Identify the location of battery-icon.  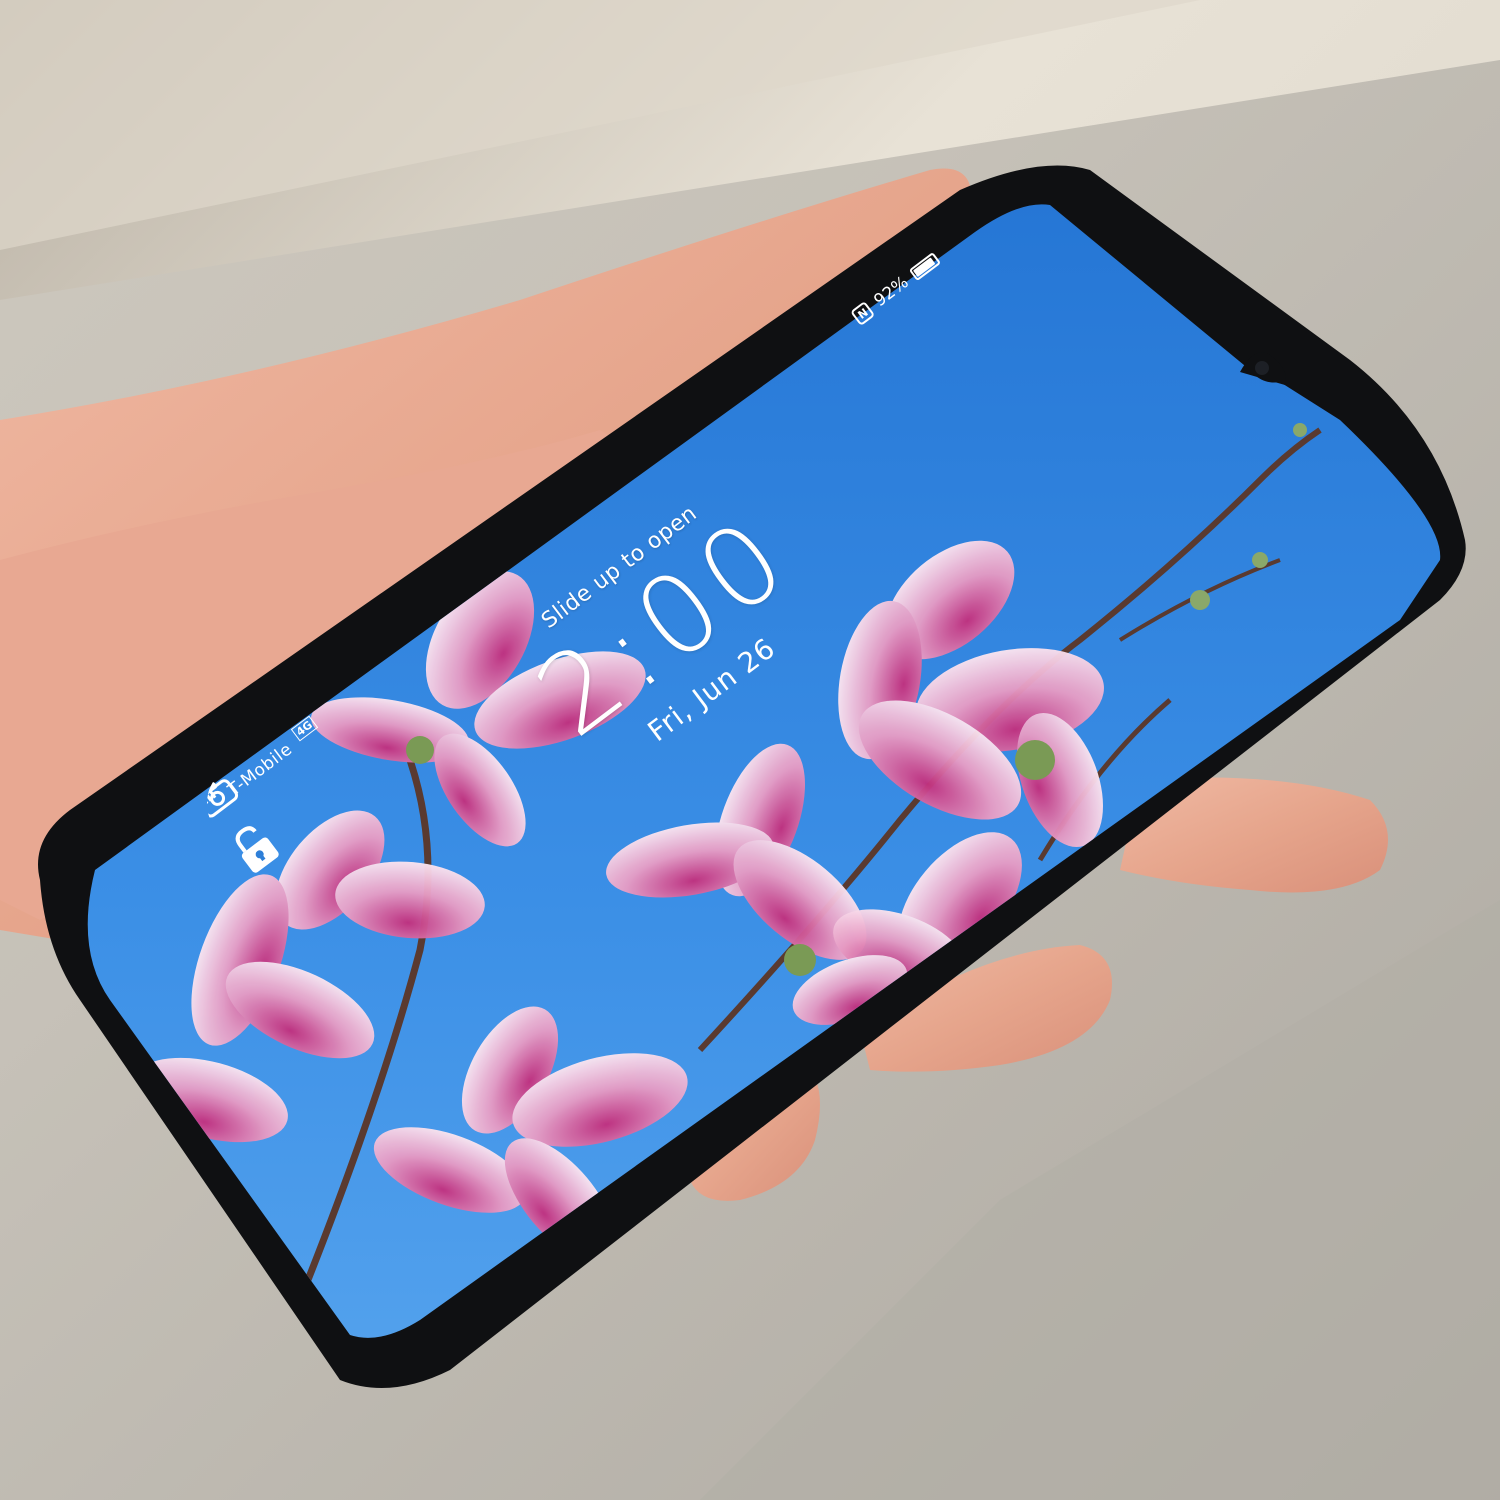
(925, 266).